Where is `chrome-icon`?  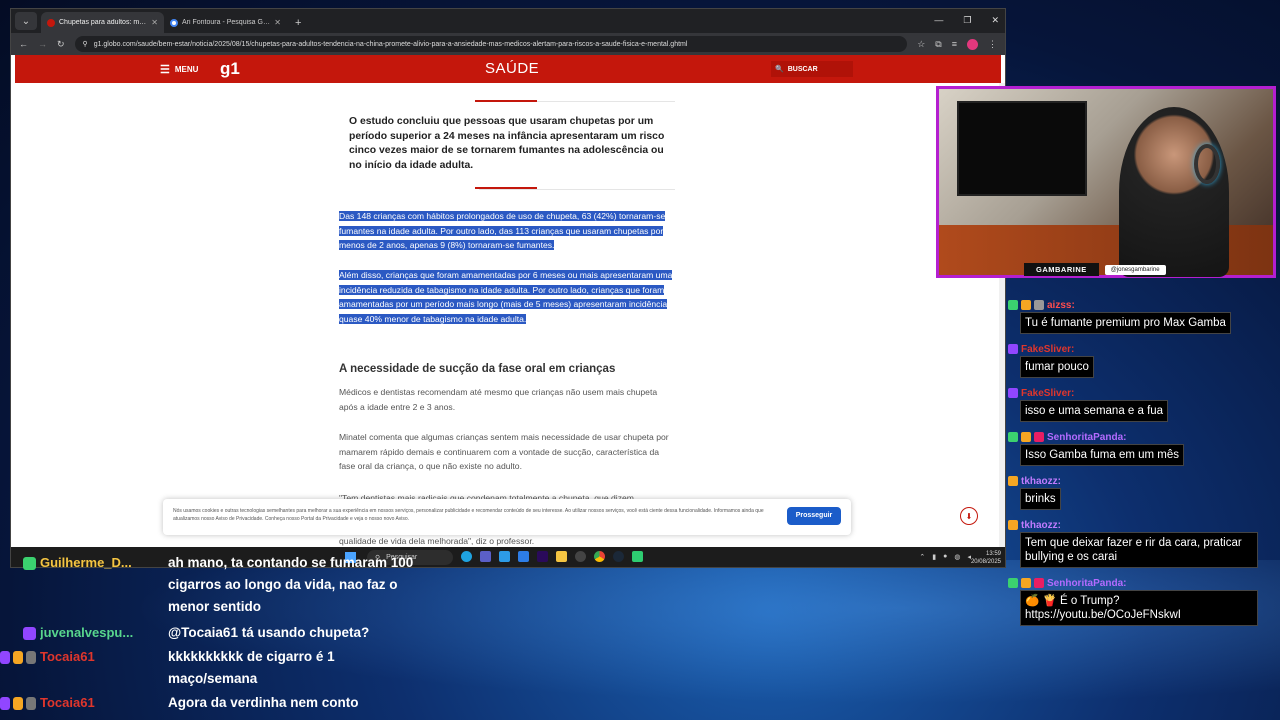
chrome-icon is located at coordinates (599, 556).